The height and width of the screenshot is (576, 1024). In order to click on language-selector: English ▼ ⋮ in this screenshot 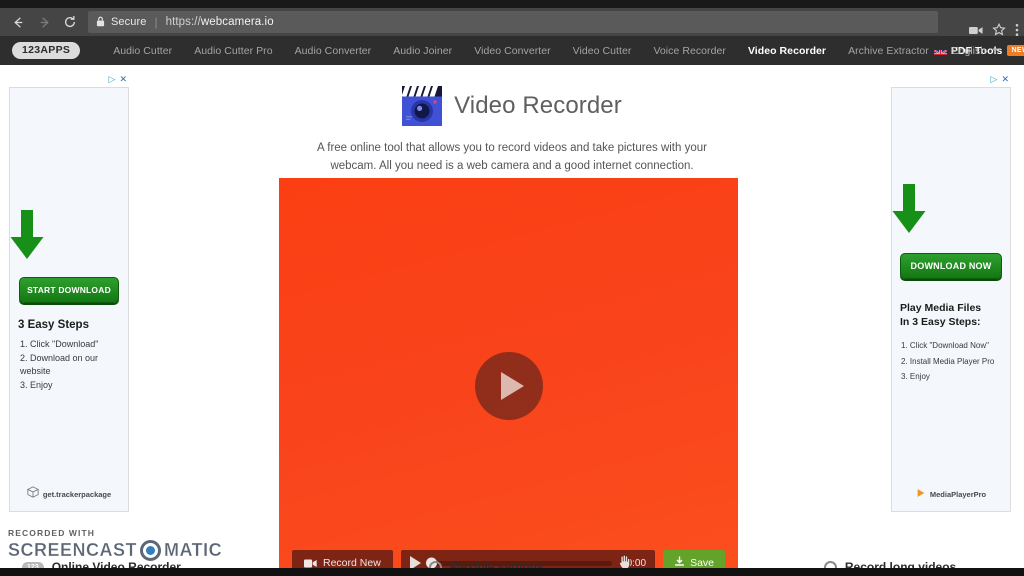, I will do `click(975, 50)`.